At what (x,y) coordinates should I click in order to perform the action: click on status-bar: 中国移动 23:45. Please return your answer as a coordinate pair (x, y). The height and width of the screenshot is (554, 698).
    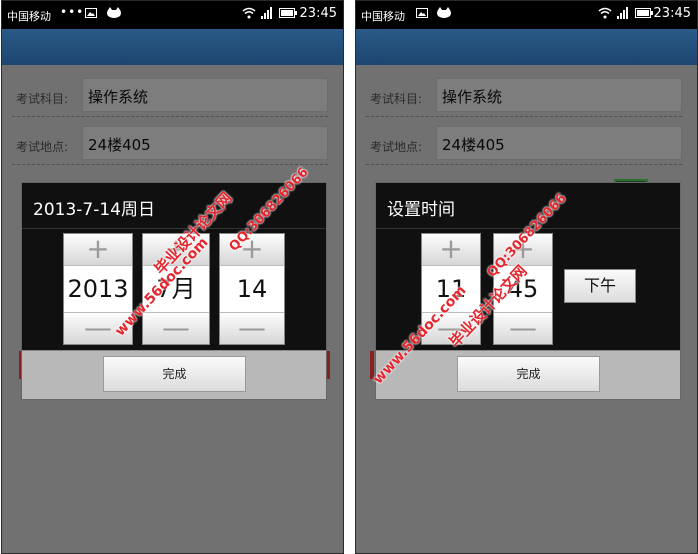
    Looking at the image, I should click on (526, 15).